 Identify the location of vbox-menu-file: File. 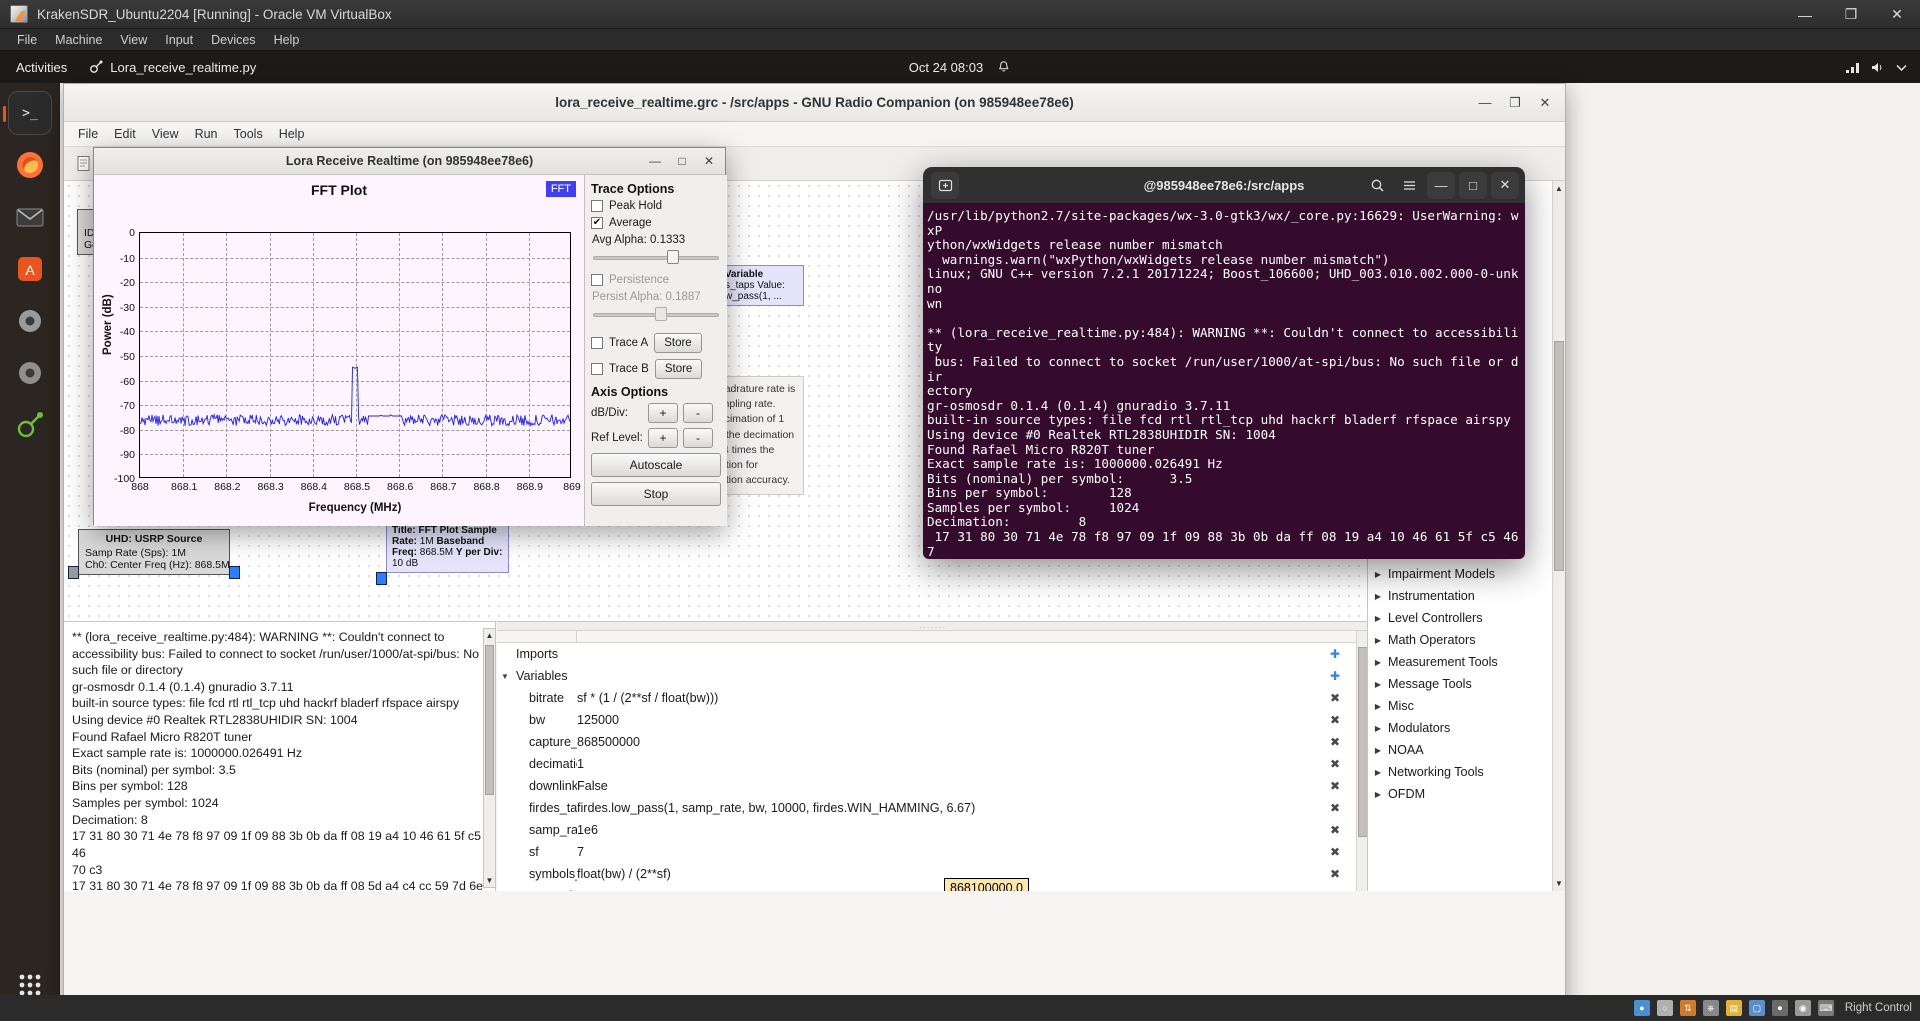
(27, 40).